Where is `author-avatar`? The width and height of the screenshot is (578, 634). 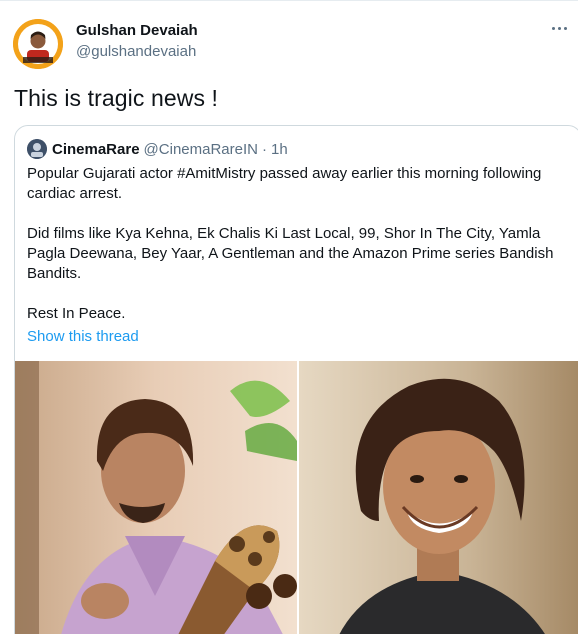
author-avatar is located at coordinates (38, 44).